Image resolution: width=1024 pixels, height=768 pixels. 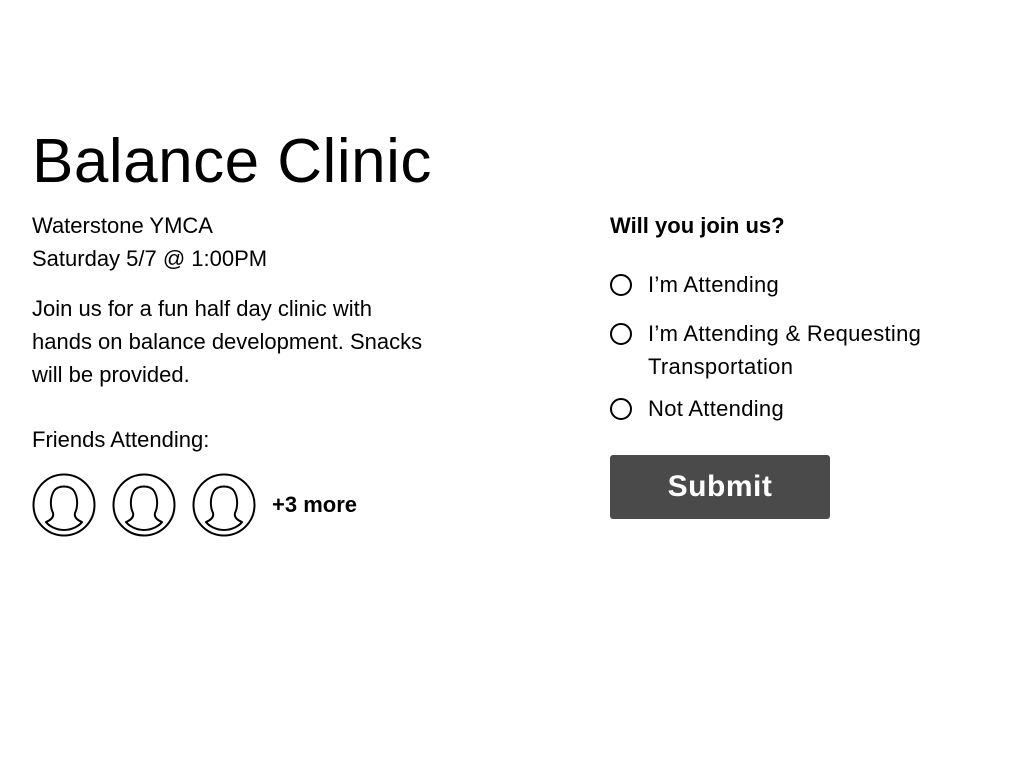 I want to click on rsvp-option-label: I’m Attending, so click(x=714, y=284).